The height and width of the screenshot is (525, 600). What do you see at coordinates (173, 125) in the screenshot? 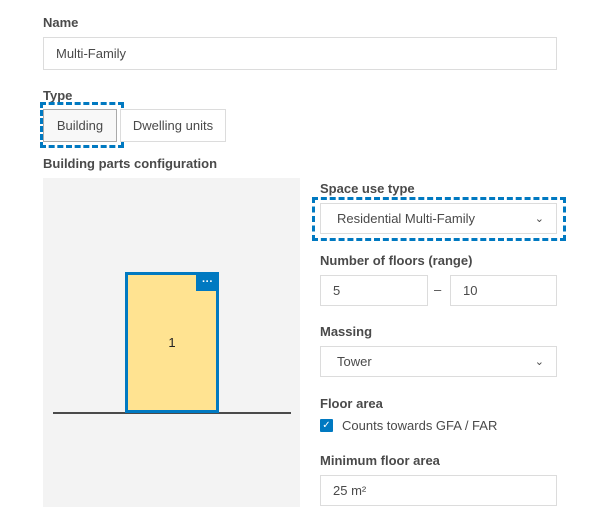
I see `type-dwelling-units-button: Dwelling units` at bounding box center [173, 125].